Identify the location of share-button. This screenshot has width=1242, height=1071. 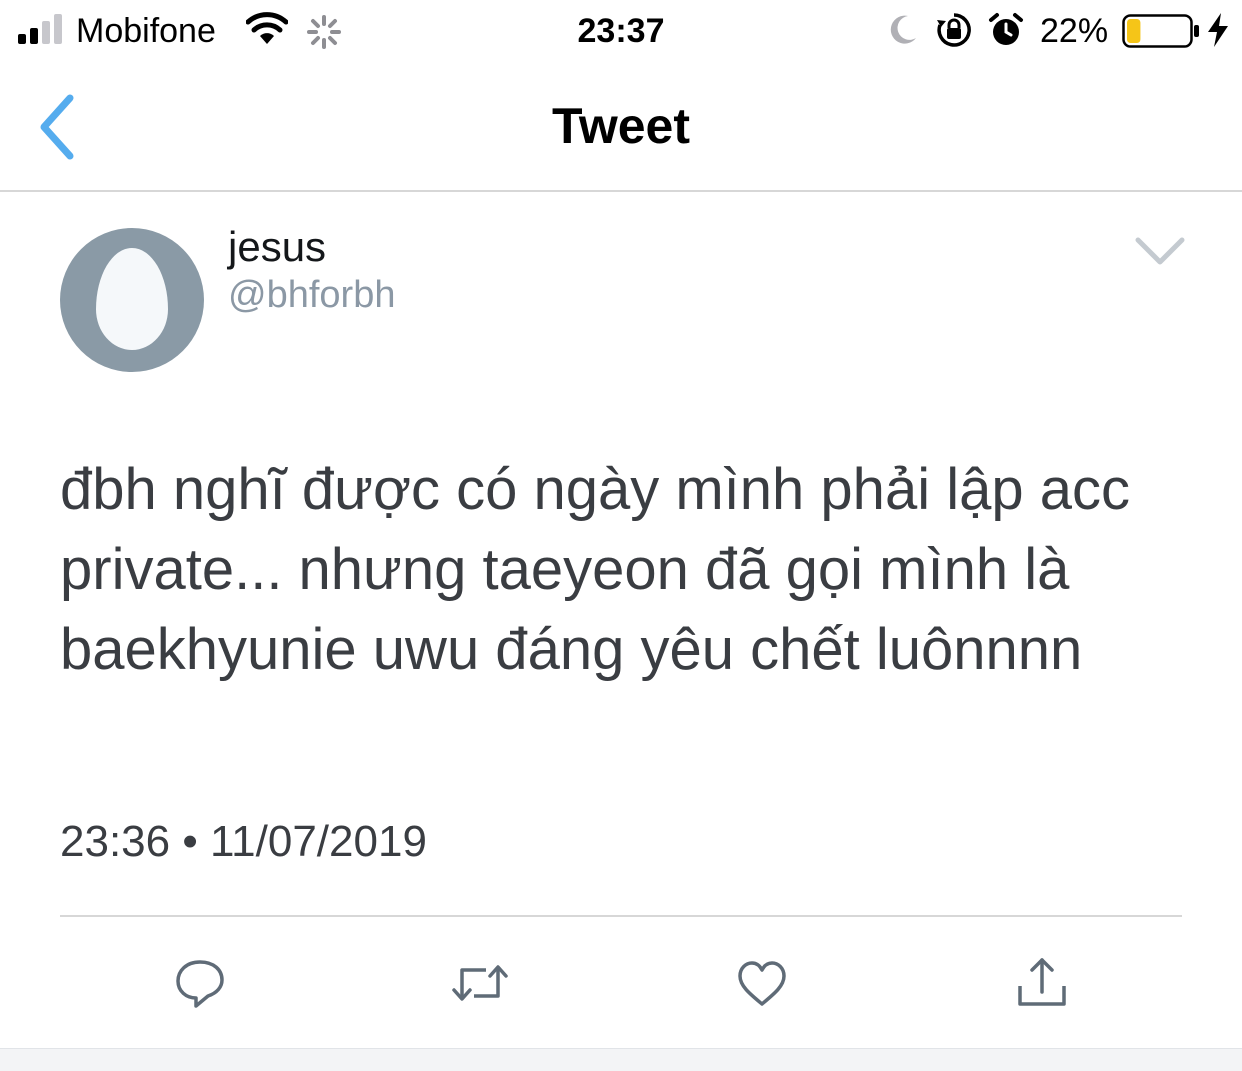
(1042, 983).